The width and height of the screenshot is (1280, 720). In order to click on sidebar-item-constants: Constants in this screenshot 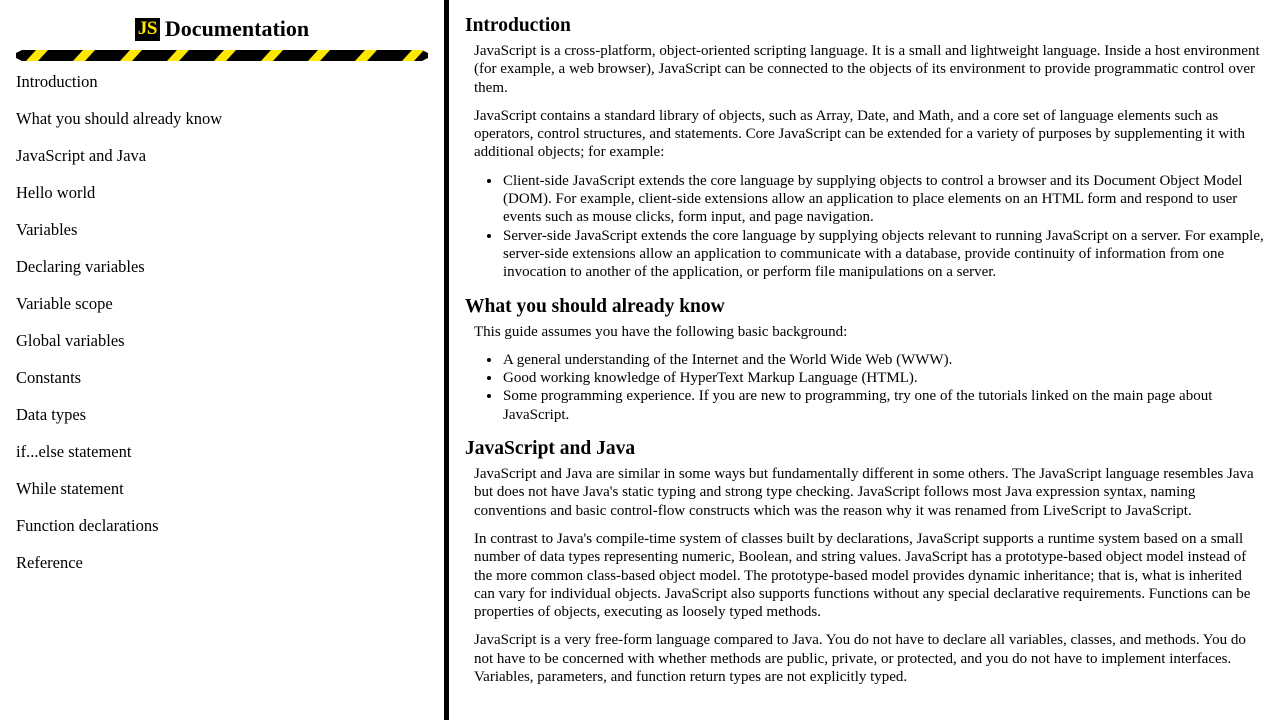, I will do `click(222, 378)`.